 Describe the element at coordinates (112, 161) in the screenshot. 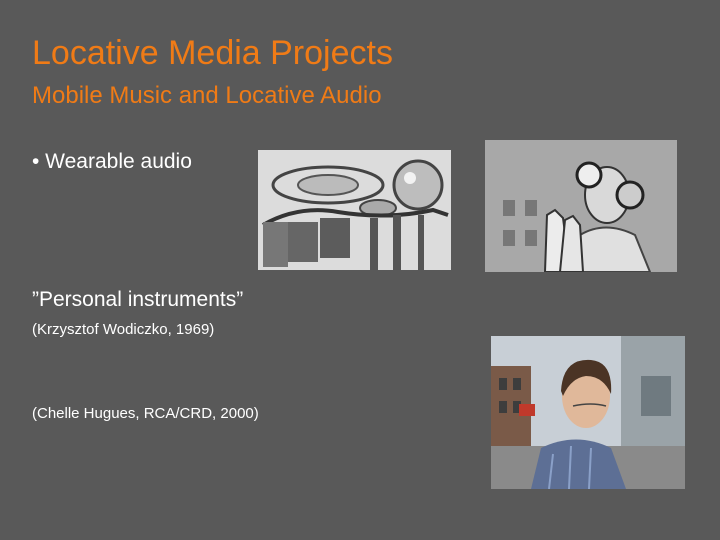

I see `bullet-wearable-audio: • Wearable audio` at that location.